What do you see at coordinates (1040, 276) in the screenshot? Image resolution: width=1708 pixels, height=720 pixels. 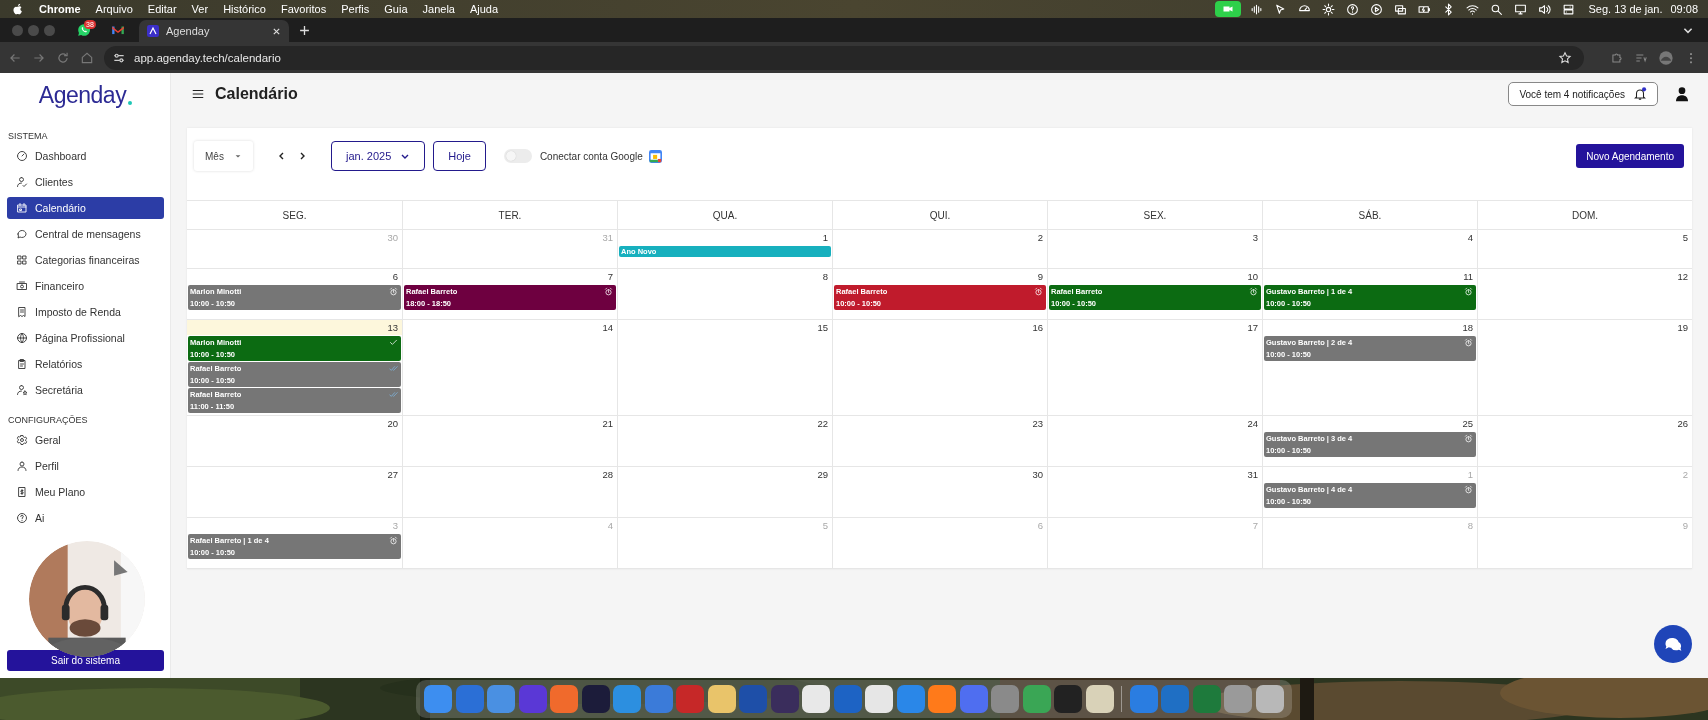 I see `day-number: 9` at bounding box center [1040, 276].